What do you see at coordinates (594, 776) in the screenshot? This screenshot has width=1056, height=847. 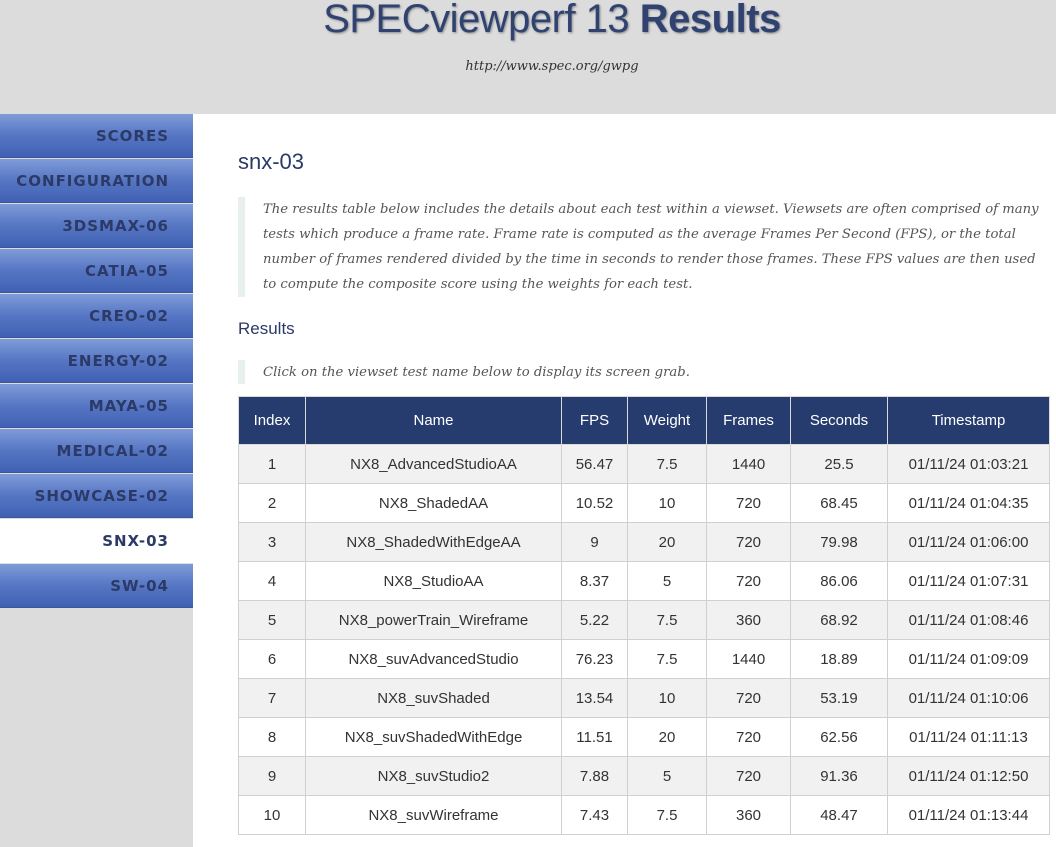 I see `cell-fps: 7.88` at bounding box center [594, 776].